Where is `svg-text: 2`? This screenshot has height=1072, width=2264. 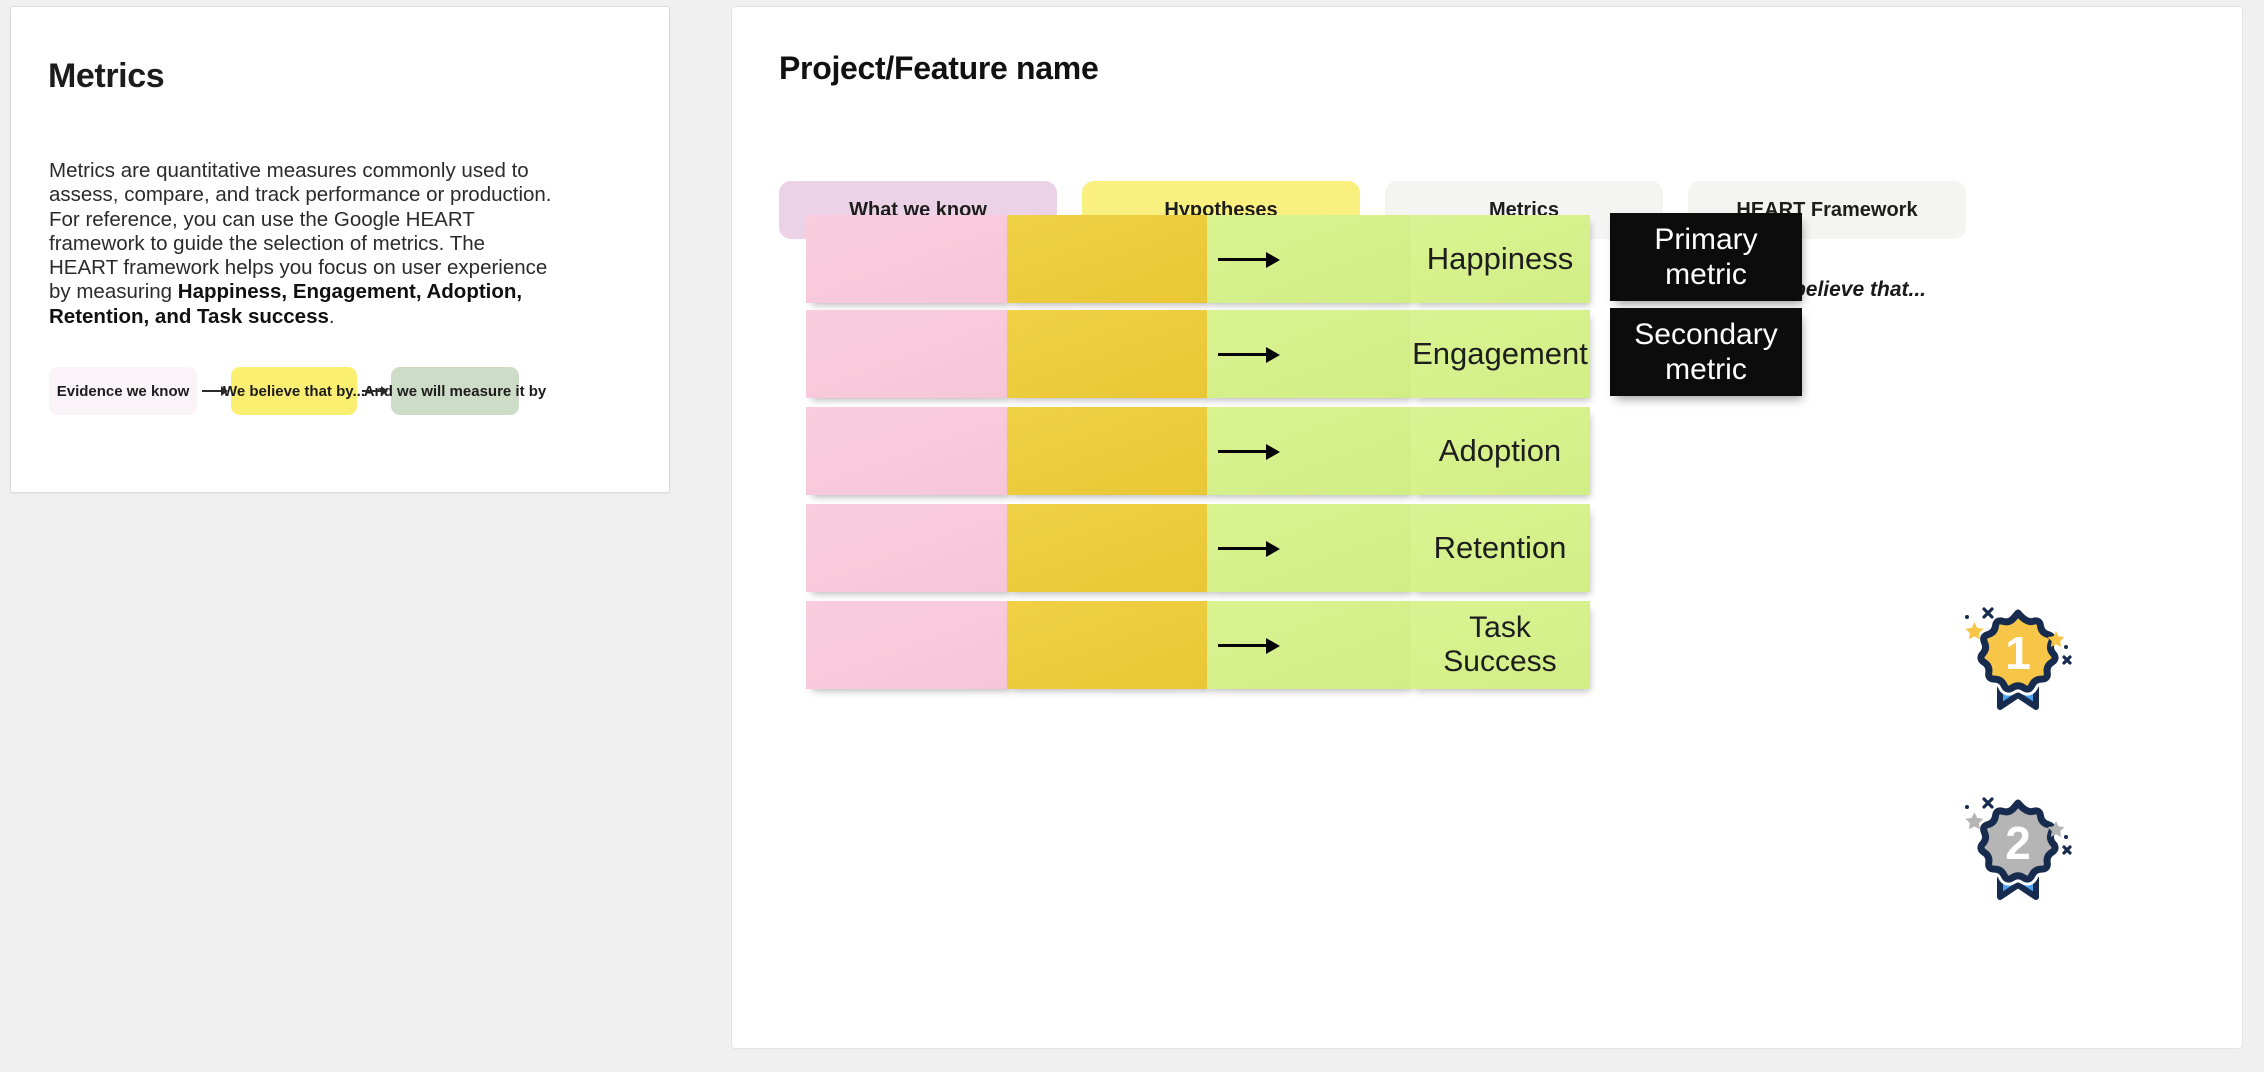
svg-text: 2 is located at coordinates (2018, 843).